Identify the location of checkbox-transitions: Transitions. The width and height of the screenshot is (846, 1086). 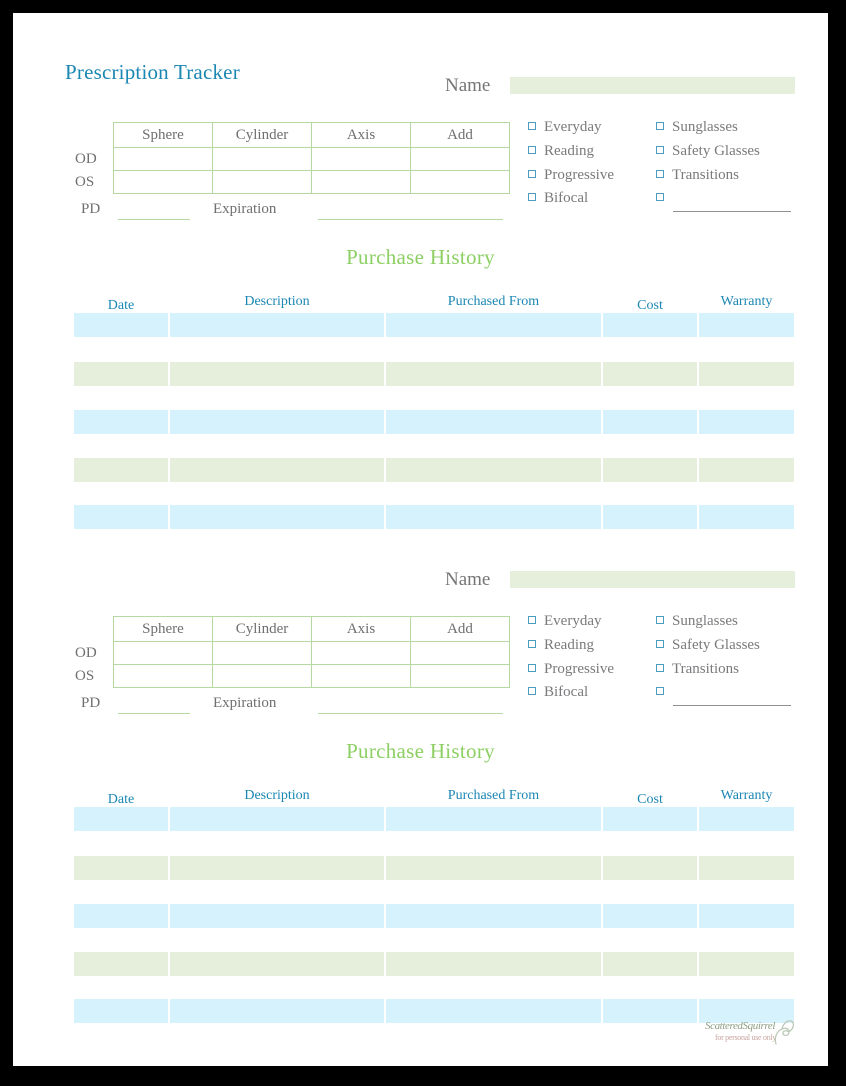
(697, 175).